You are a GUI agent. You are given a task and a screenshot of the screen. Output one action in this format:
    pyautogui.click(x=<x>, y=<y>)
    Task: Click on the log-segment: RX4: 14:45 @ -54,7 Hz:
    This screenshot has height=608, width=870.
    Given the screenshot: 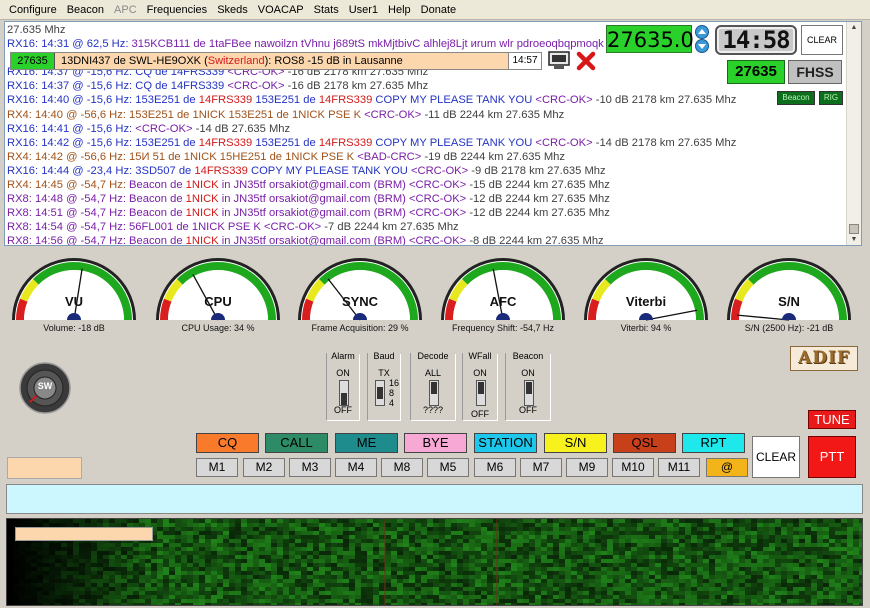 What is the action you would take?
    pyautogui.click(x=68, y=185)
    